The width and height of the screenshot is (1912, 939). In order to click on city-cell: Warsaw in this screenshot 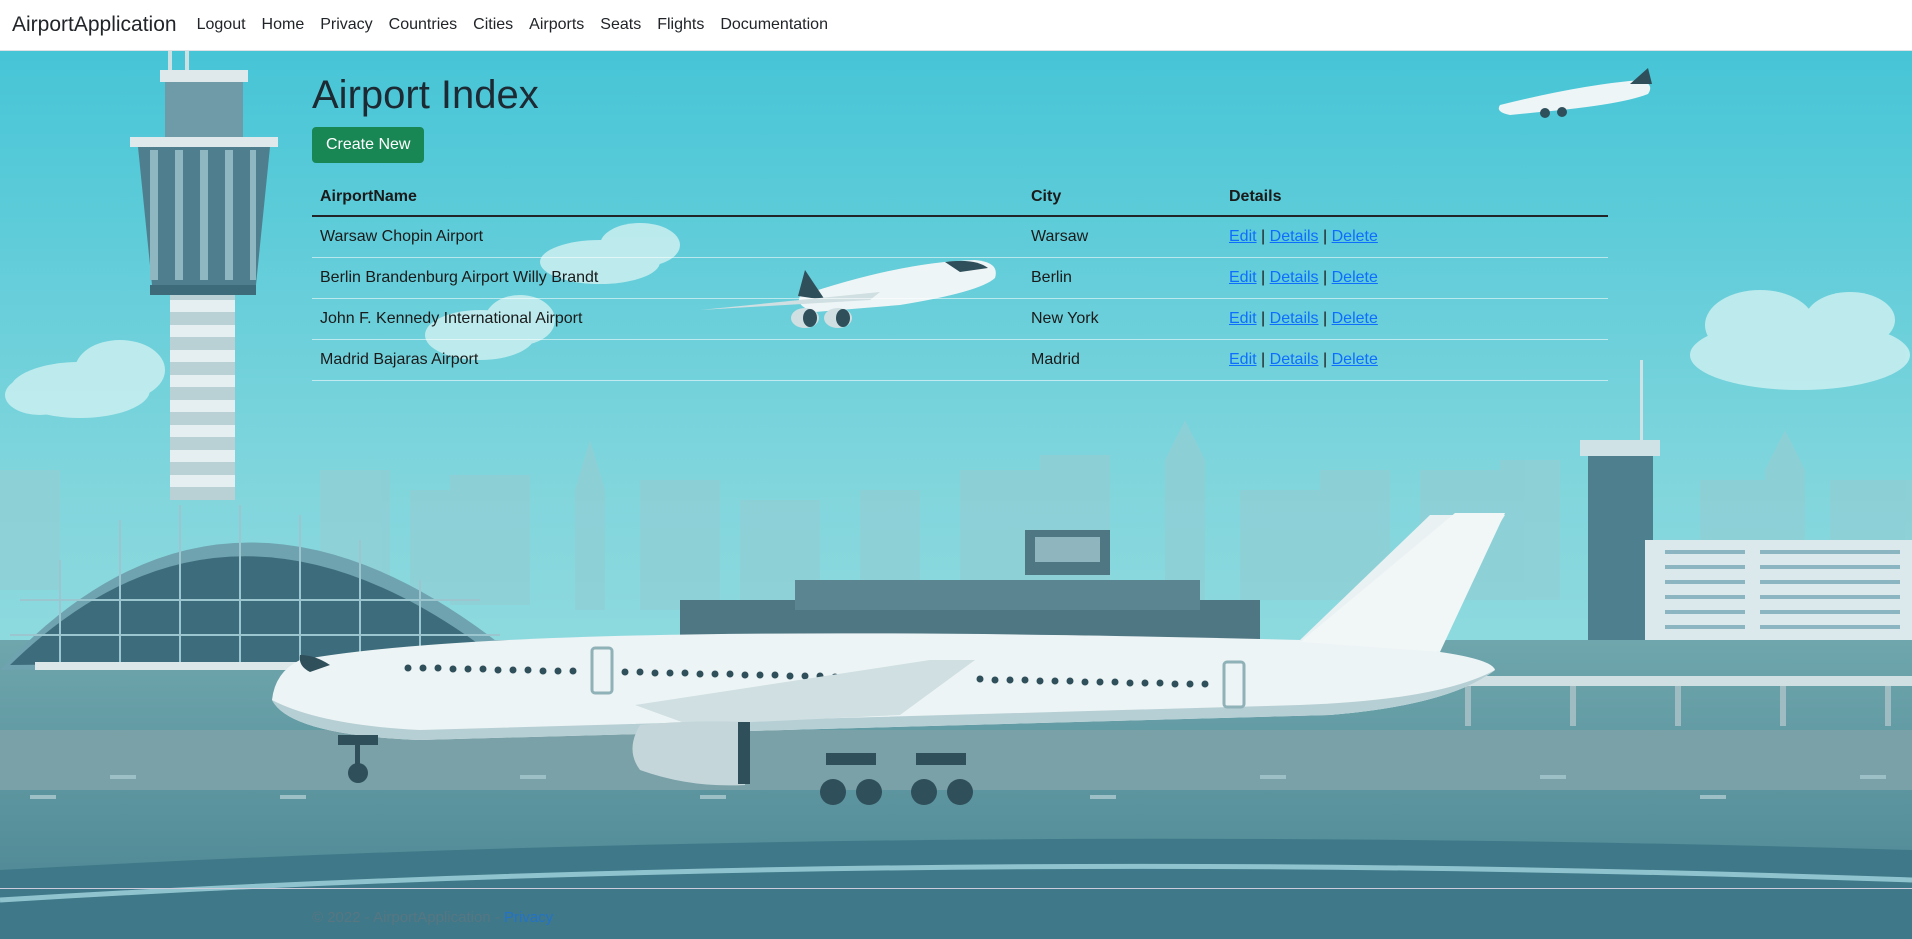, I will do `click(1122, 237)`.